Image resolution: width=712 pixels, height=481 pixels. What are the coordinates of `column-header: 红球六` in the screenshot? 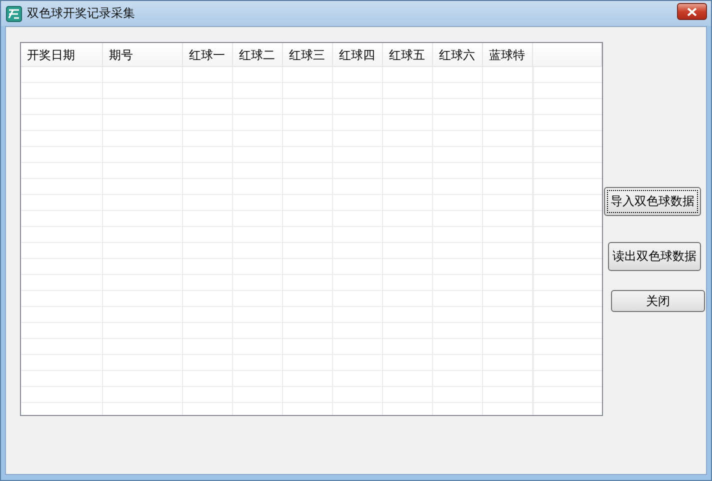 It's located at (458, 54).